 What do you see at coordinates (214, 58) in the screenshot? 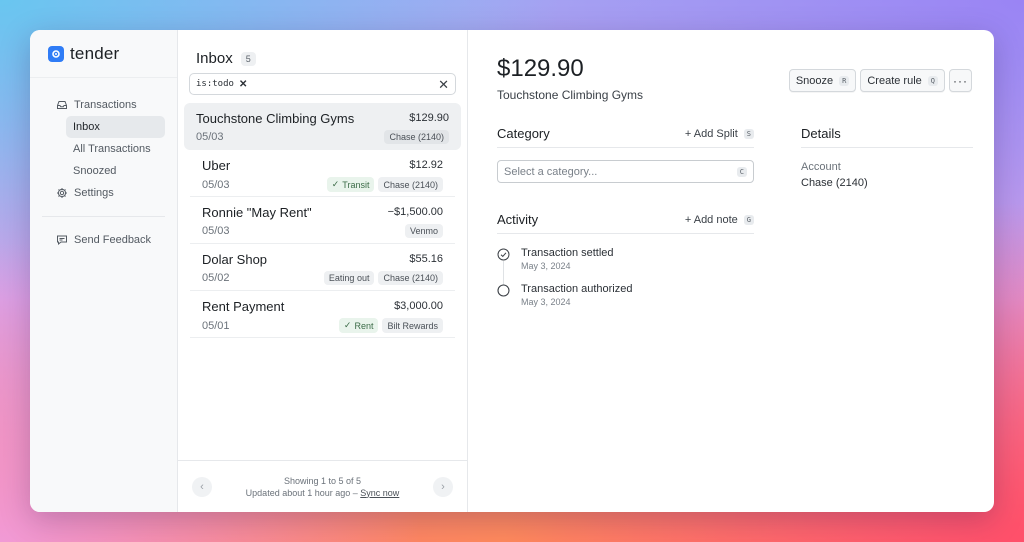
I see `list-title: Inbox` at bounding box center [214, 58].